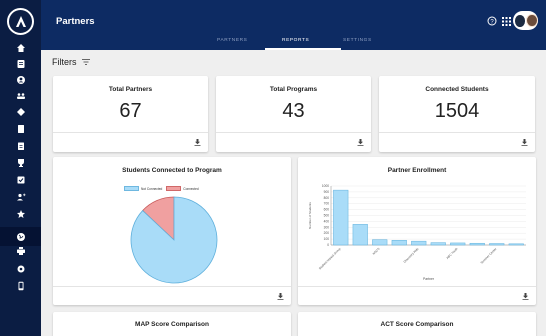 The image size is (546, 336). Describe the element at coordinates (85, 62) in the screenshot. I see `filter-list-icon` at that location.